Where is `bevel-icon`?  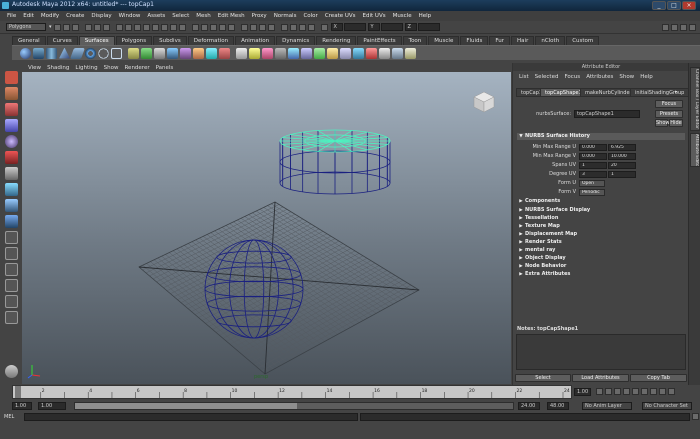 bevel-icon is located at coordinates (224, 53).